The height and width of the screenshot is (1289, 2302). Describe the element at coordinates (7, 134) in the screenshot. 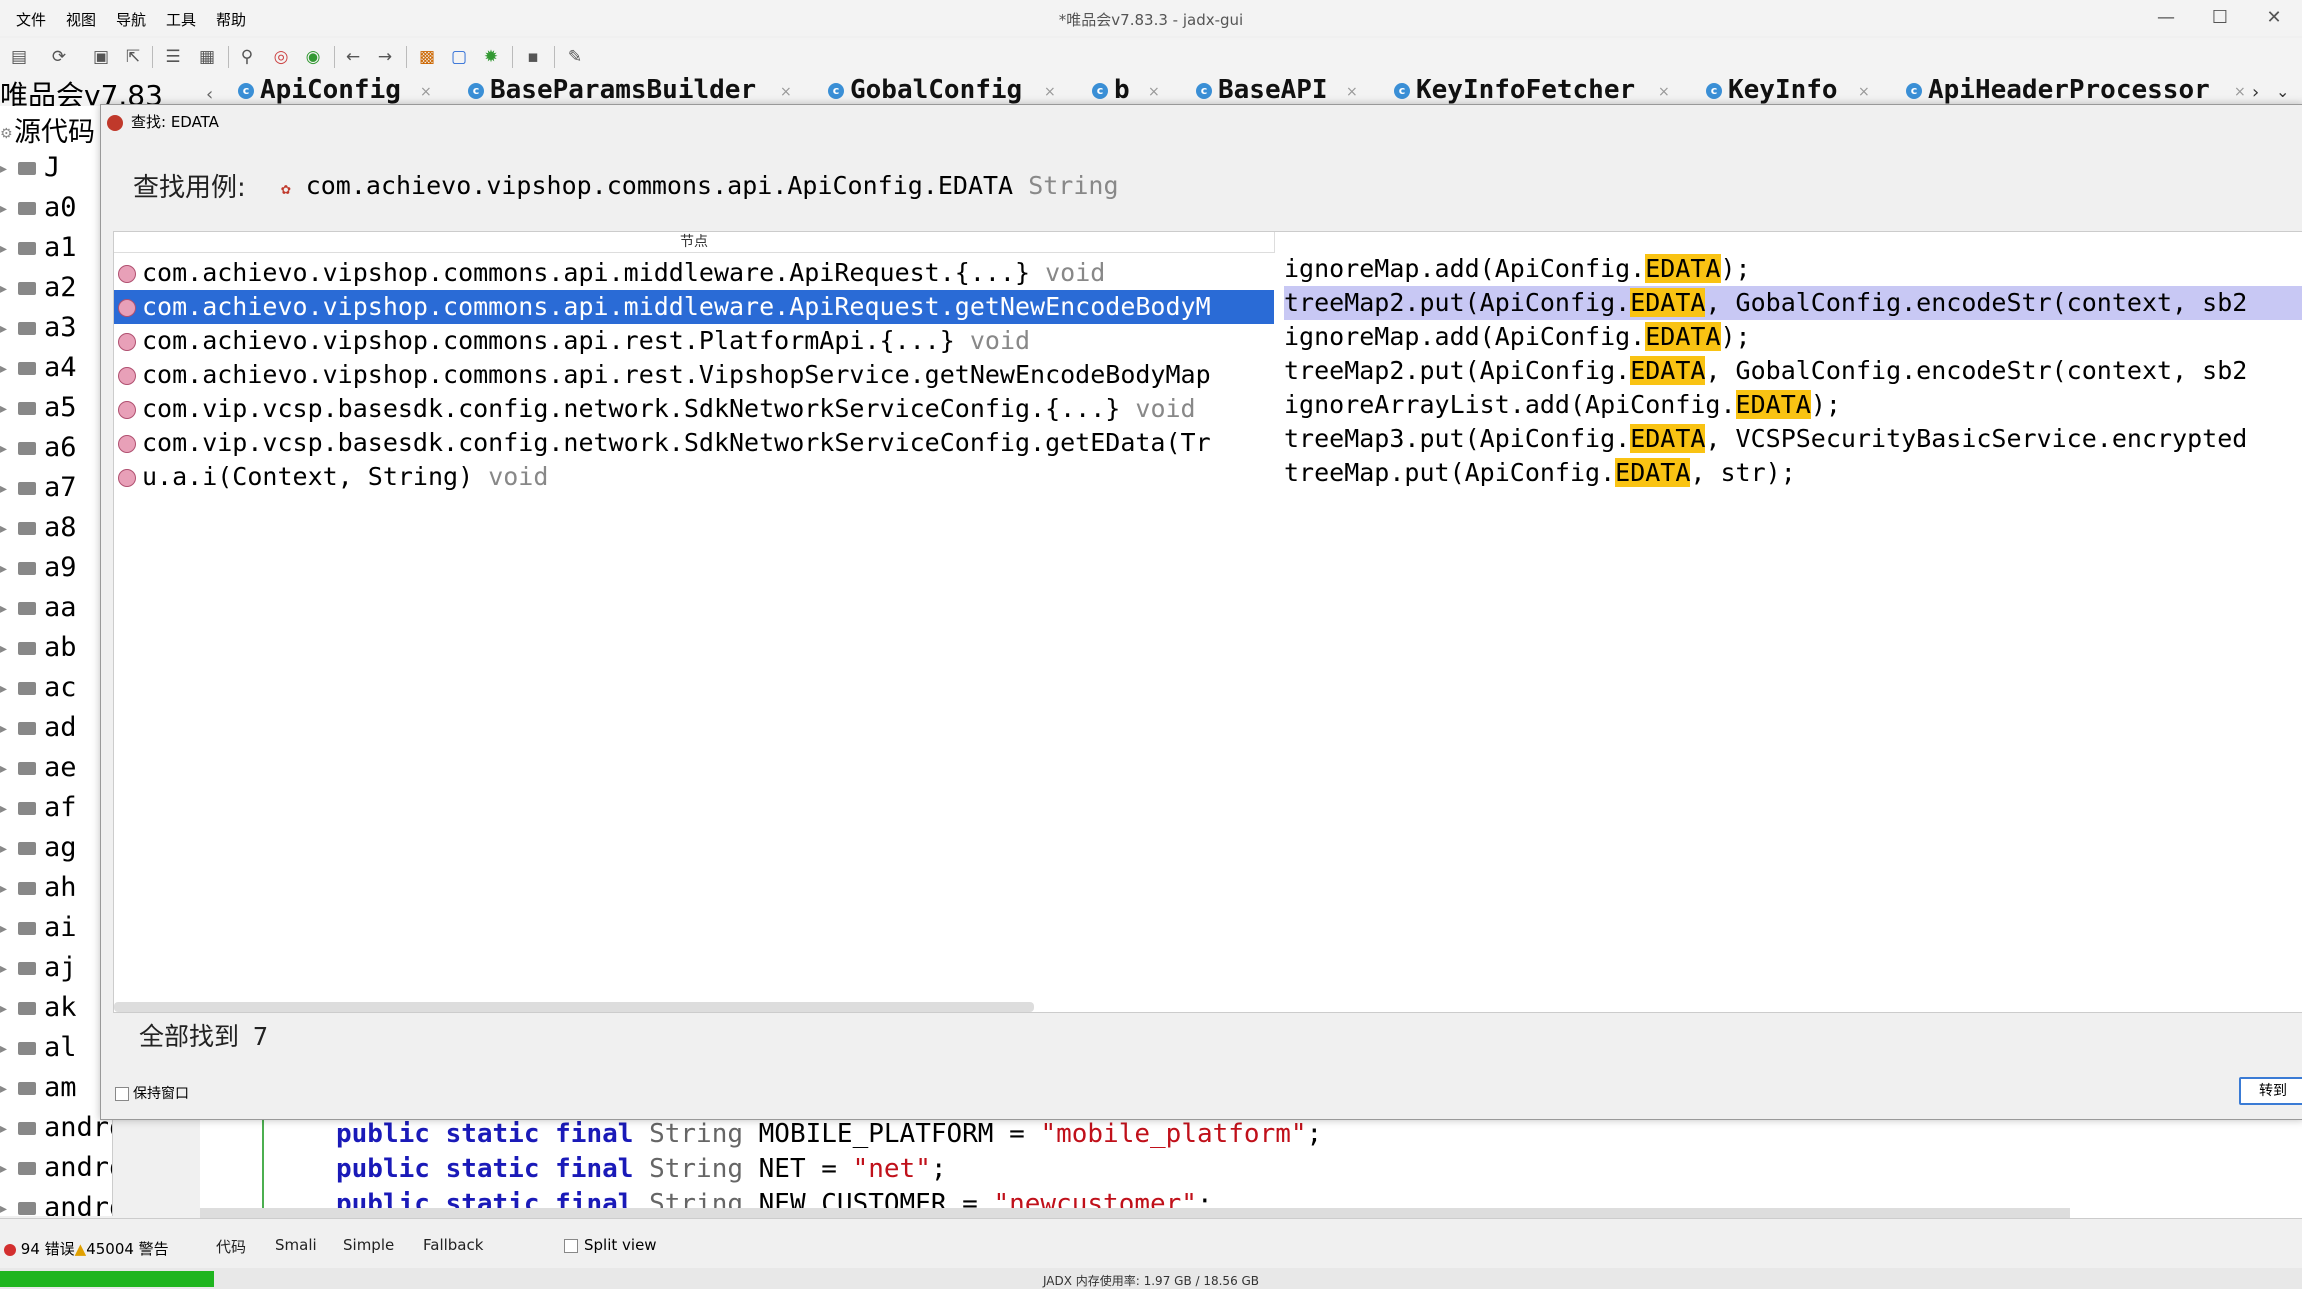

I see `tree-toggle-icon: ⚙` at that location.